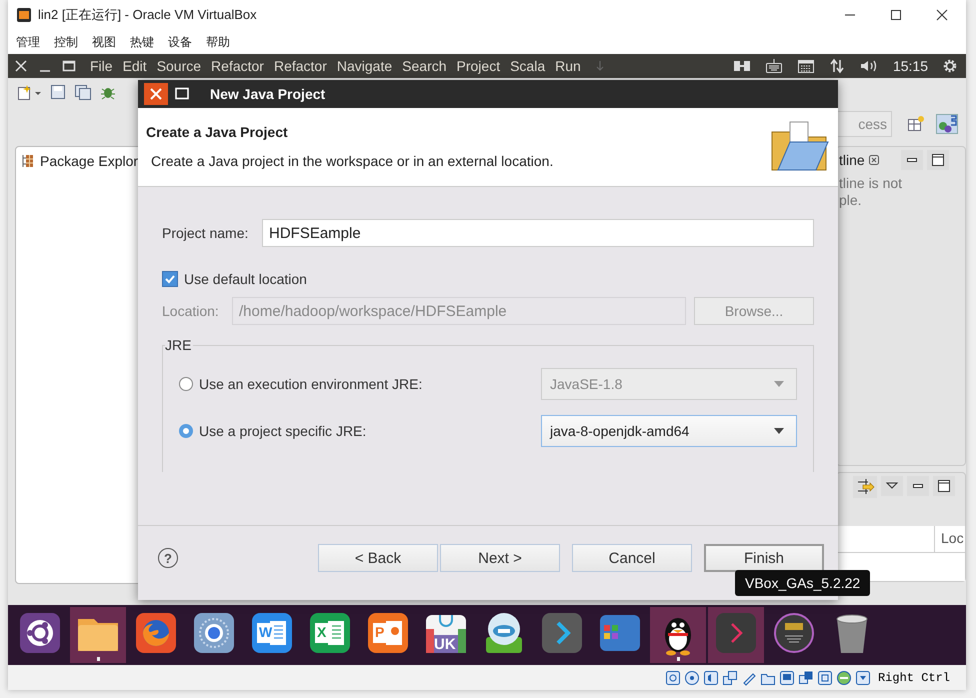 Image resolution: width=976 pixels, height=698 pixels. What do you see at coordinates (89, 161) in the screenshot?
I see `panel-tab: Package Explor` at bounding box center [89, 161].